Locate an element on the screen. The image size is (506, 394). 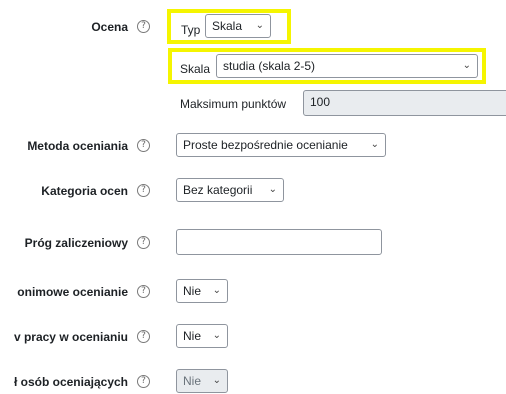
anon-label: onimowe ocenianie is located at coordinates (72, 292).